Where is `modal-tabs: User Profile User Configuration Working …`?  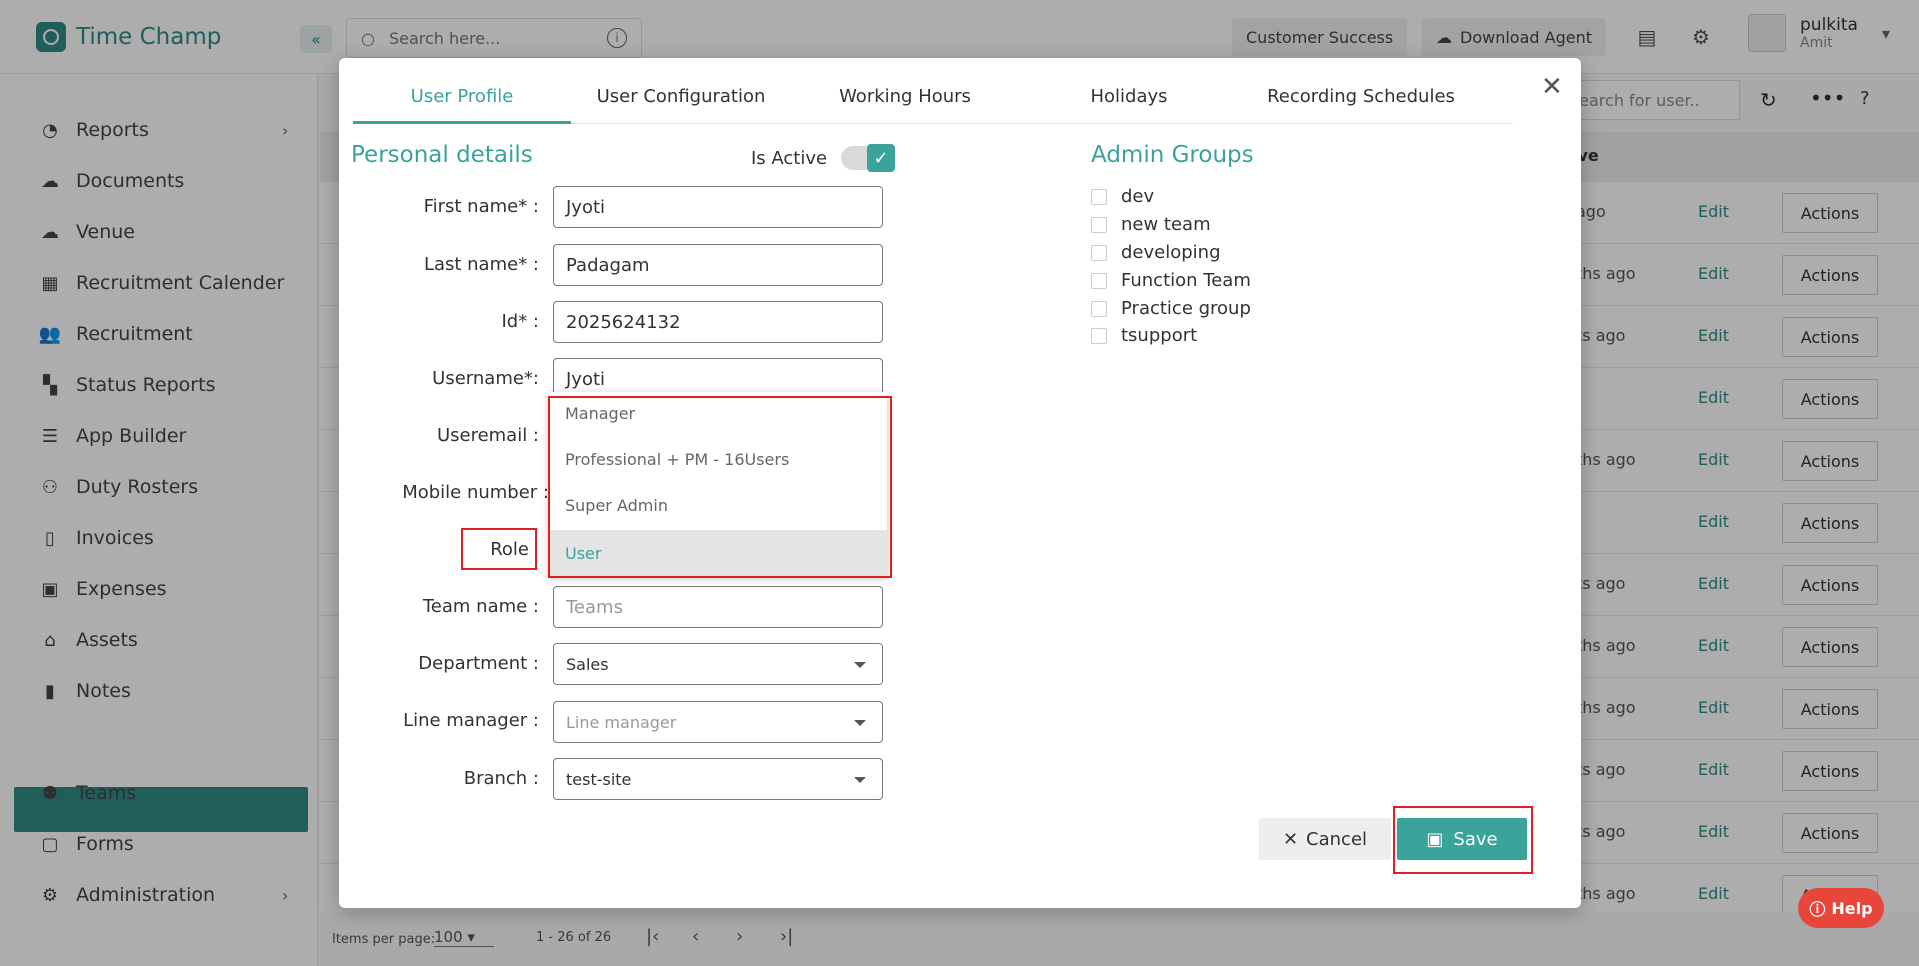
modal-tabs: User Profile User Configuration Working … is located at coordinates (933, 100).